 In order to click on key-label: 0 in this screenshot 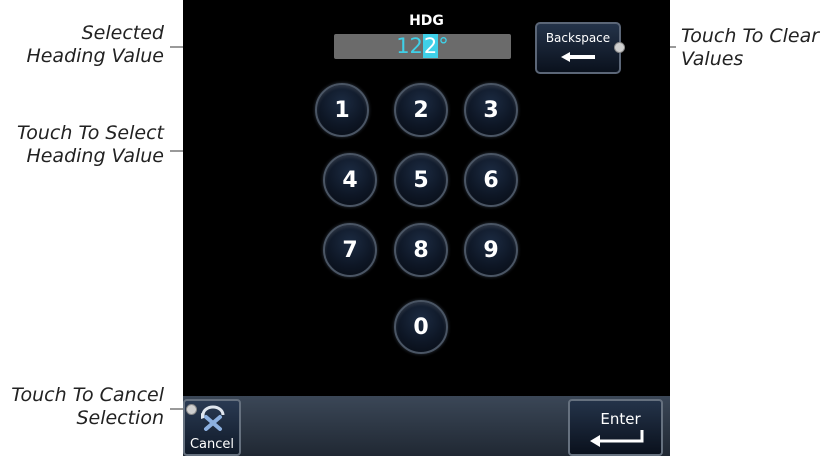, I will do `click(421, 327)`.